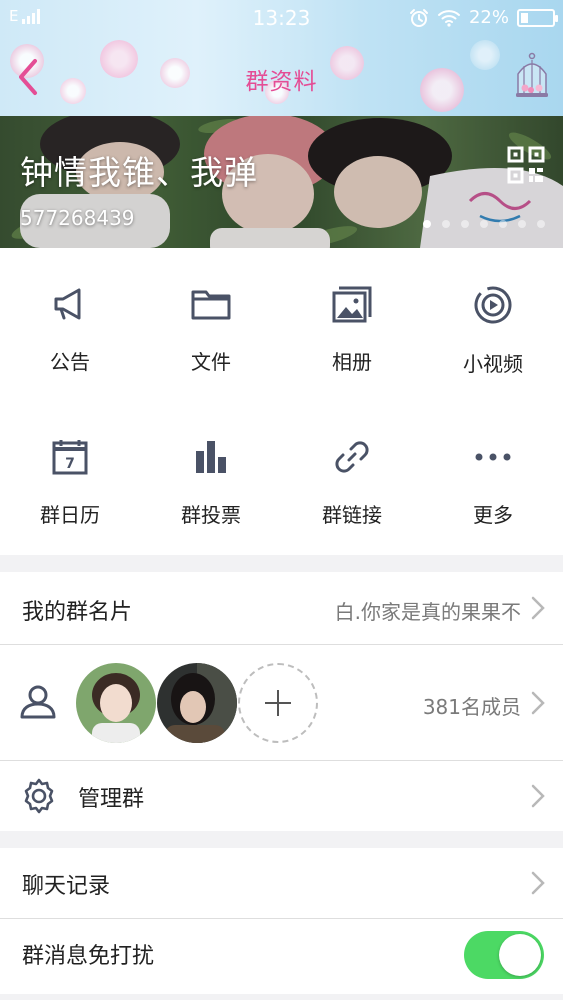 This screenshot has width=563, height=1000. Describe the element at coordinates (211, 362) in the screenshot. I see `grid-label: 文件` at that location.